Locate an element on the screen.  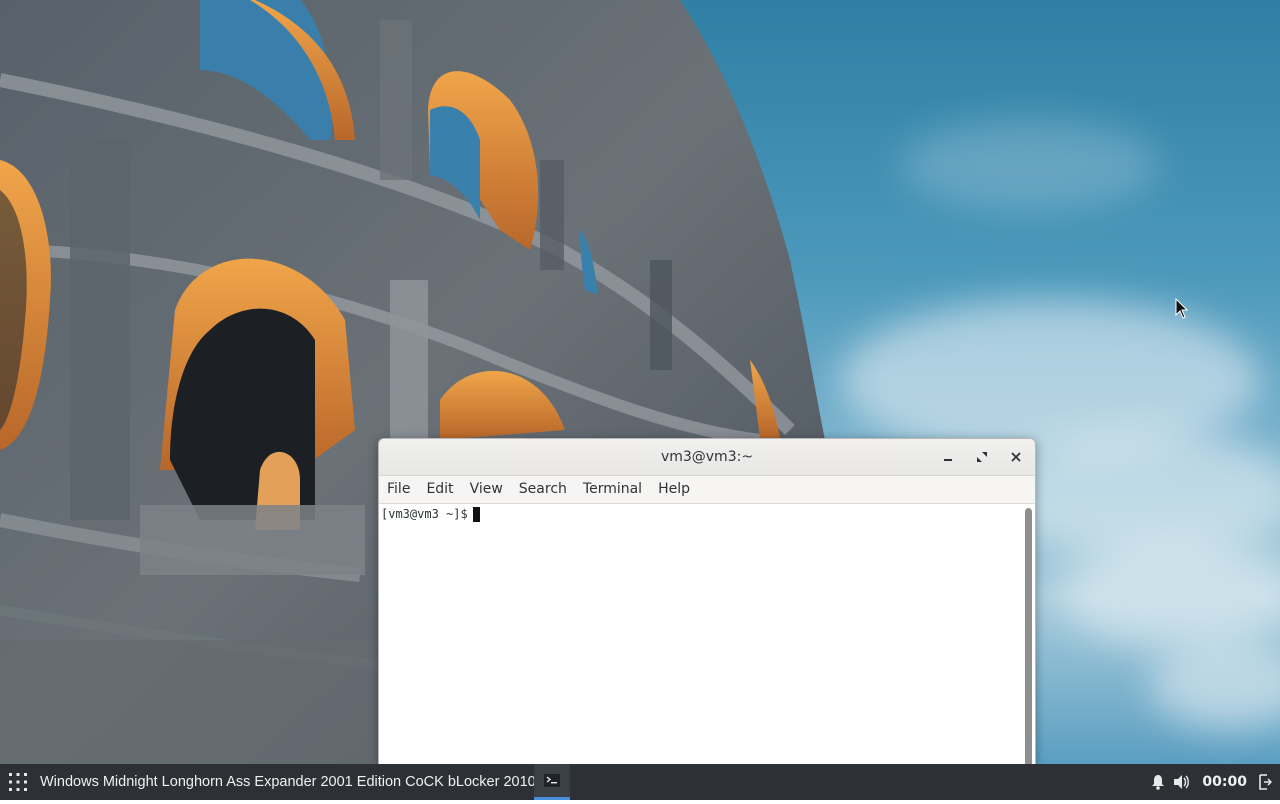
logout-icon is located at coordinates (1265, 782).